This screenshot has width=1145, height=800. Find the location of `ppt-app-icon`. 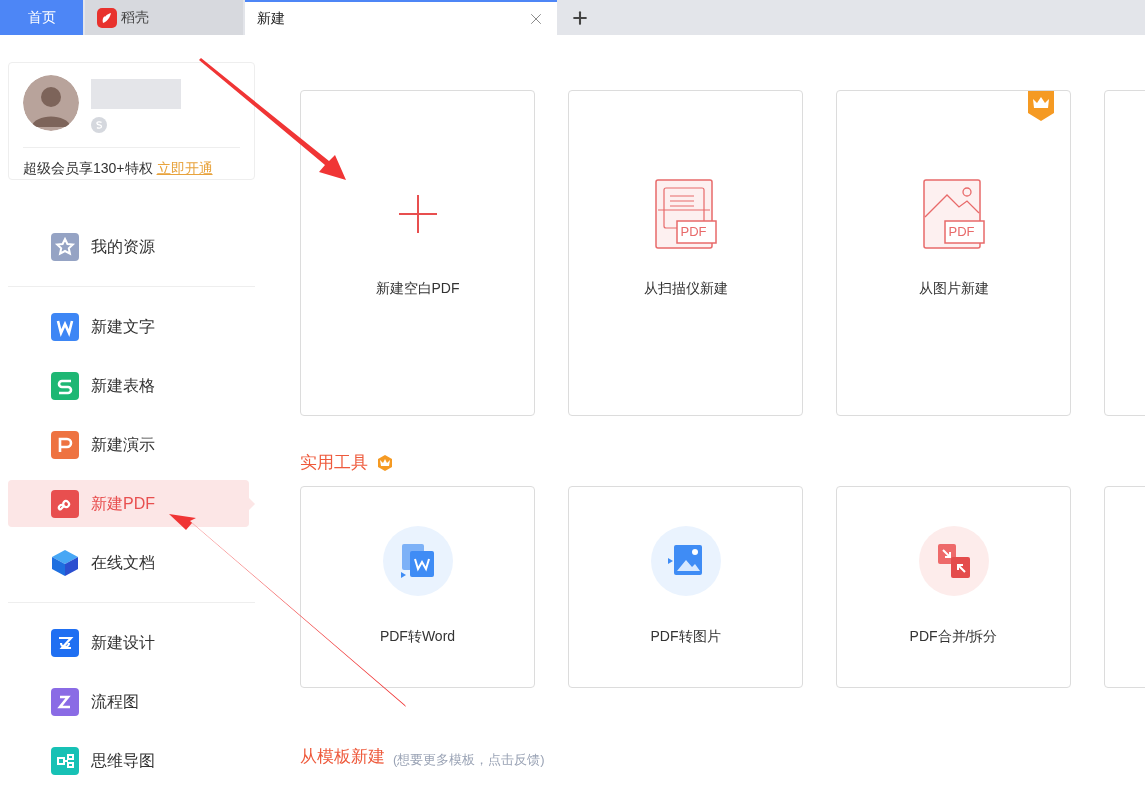

ppt-app-icon is located at coordinates (65, 444).